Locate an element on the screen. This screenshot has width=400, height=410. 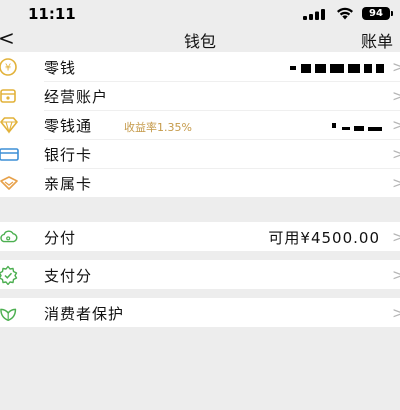
list-item-consumer-protection: 消费者保护 > is located at coordinates (200, 312).